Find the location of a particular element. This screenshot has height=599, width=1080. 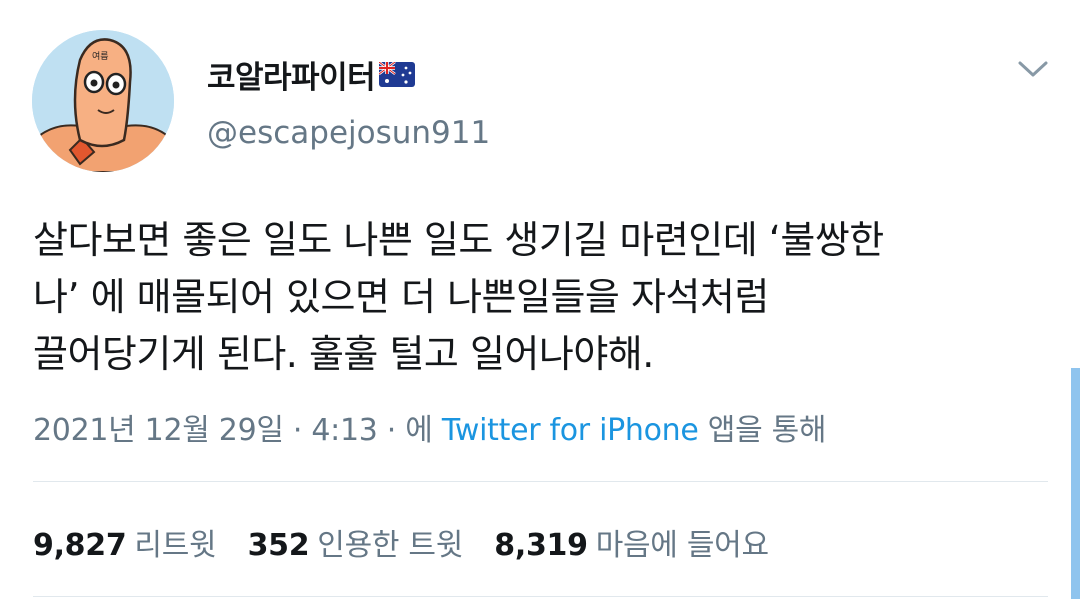

chevron-down-icon is located at coordinates (1033, 69).